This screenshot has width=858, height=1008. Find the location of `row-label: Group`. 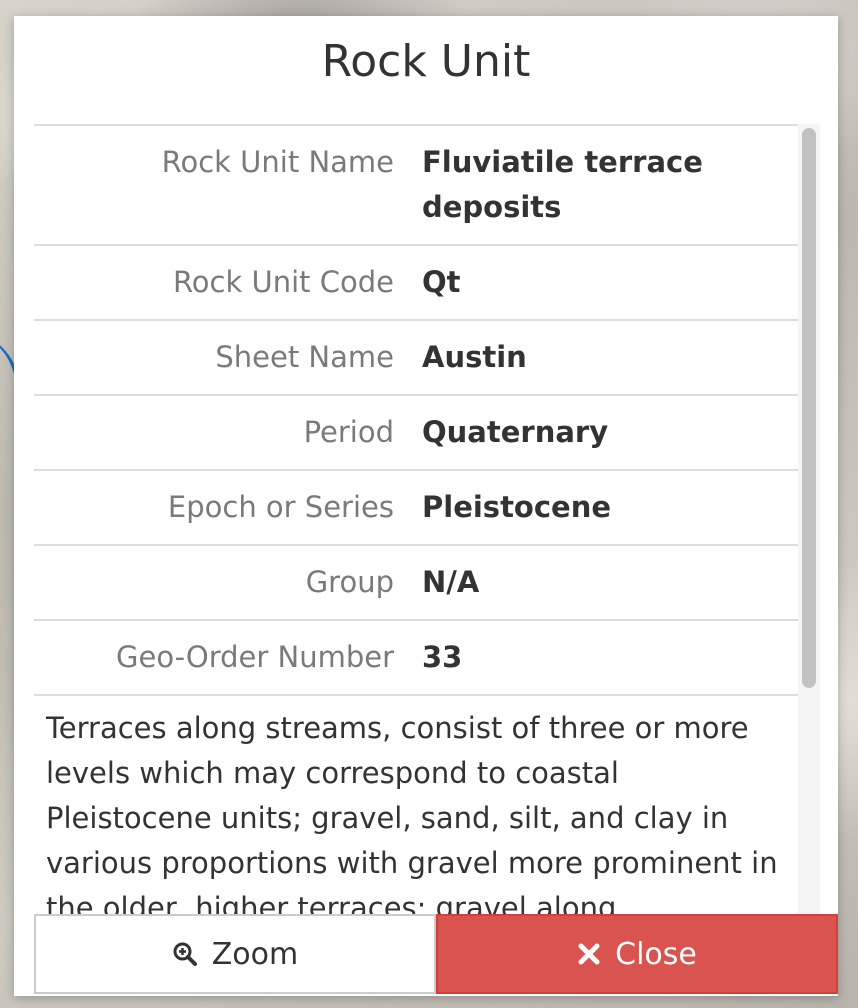

row-label: Group is located at coordinates (349, 582).